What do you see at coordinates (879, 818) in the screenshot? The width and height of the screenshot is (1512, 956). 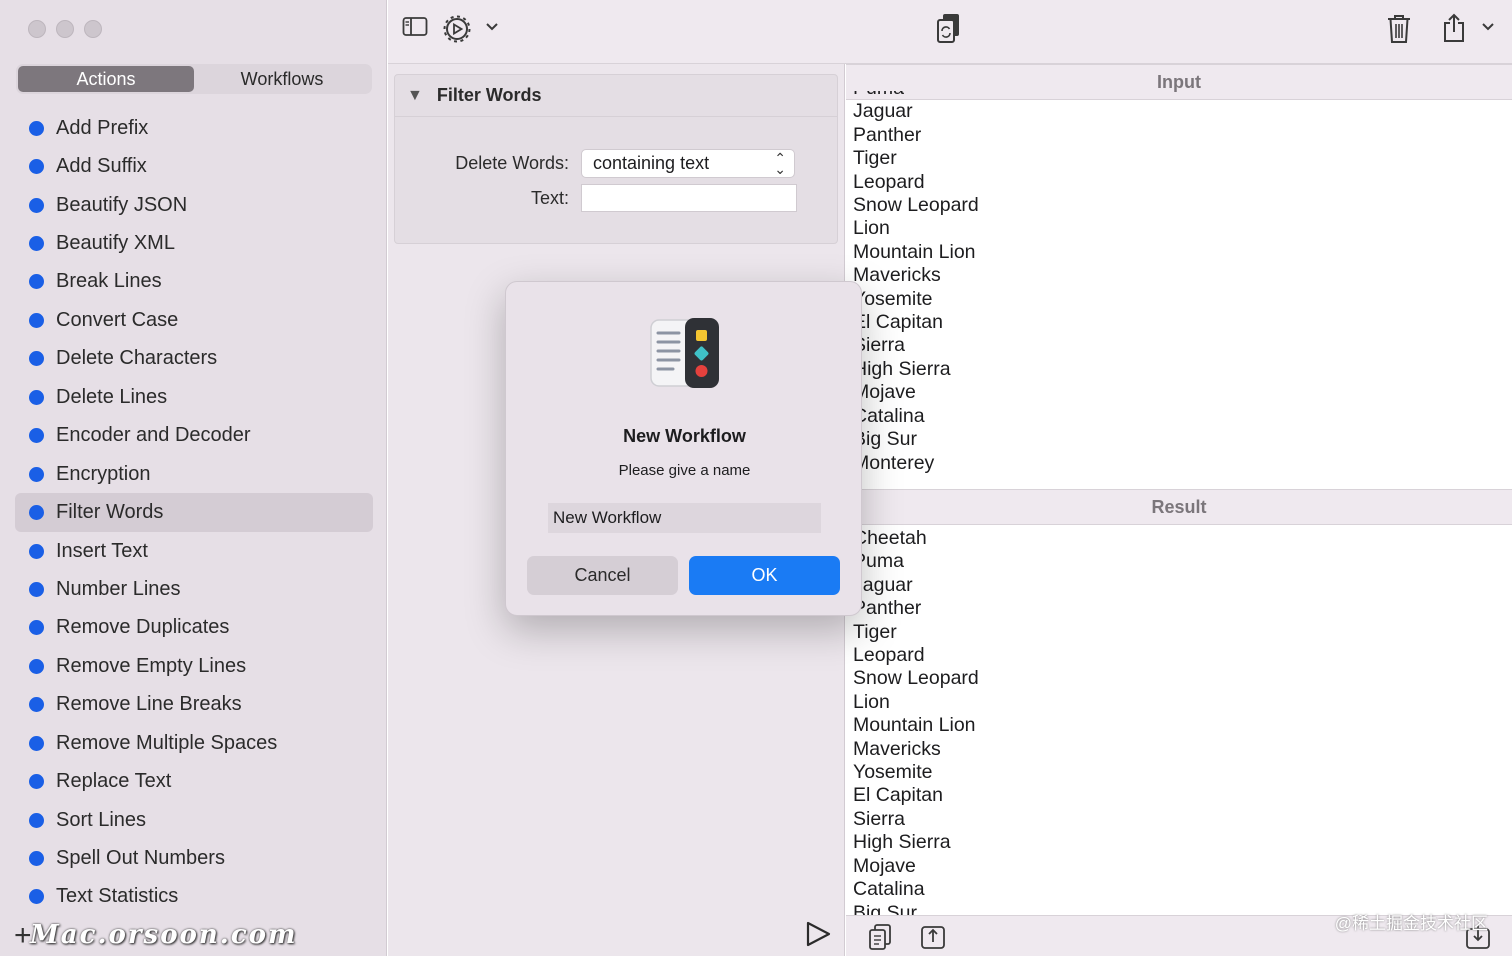 I see `text-line: Sierra` at bounding box center [879, 818].